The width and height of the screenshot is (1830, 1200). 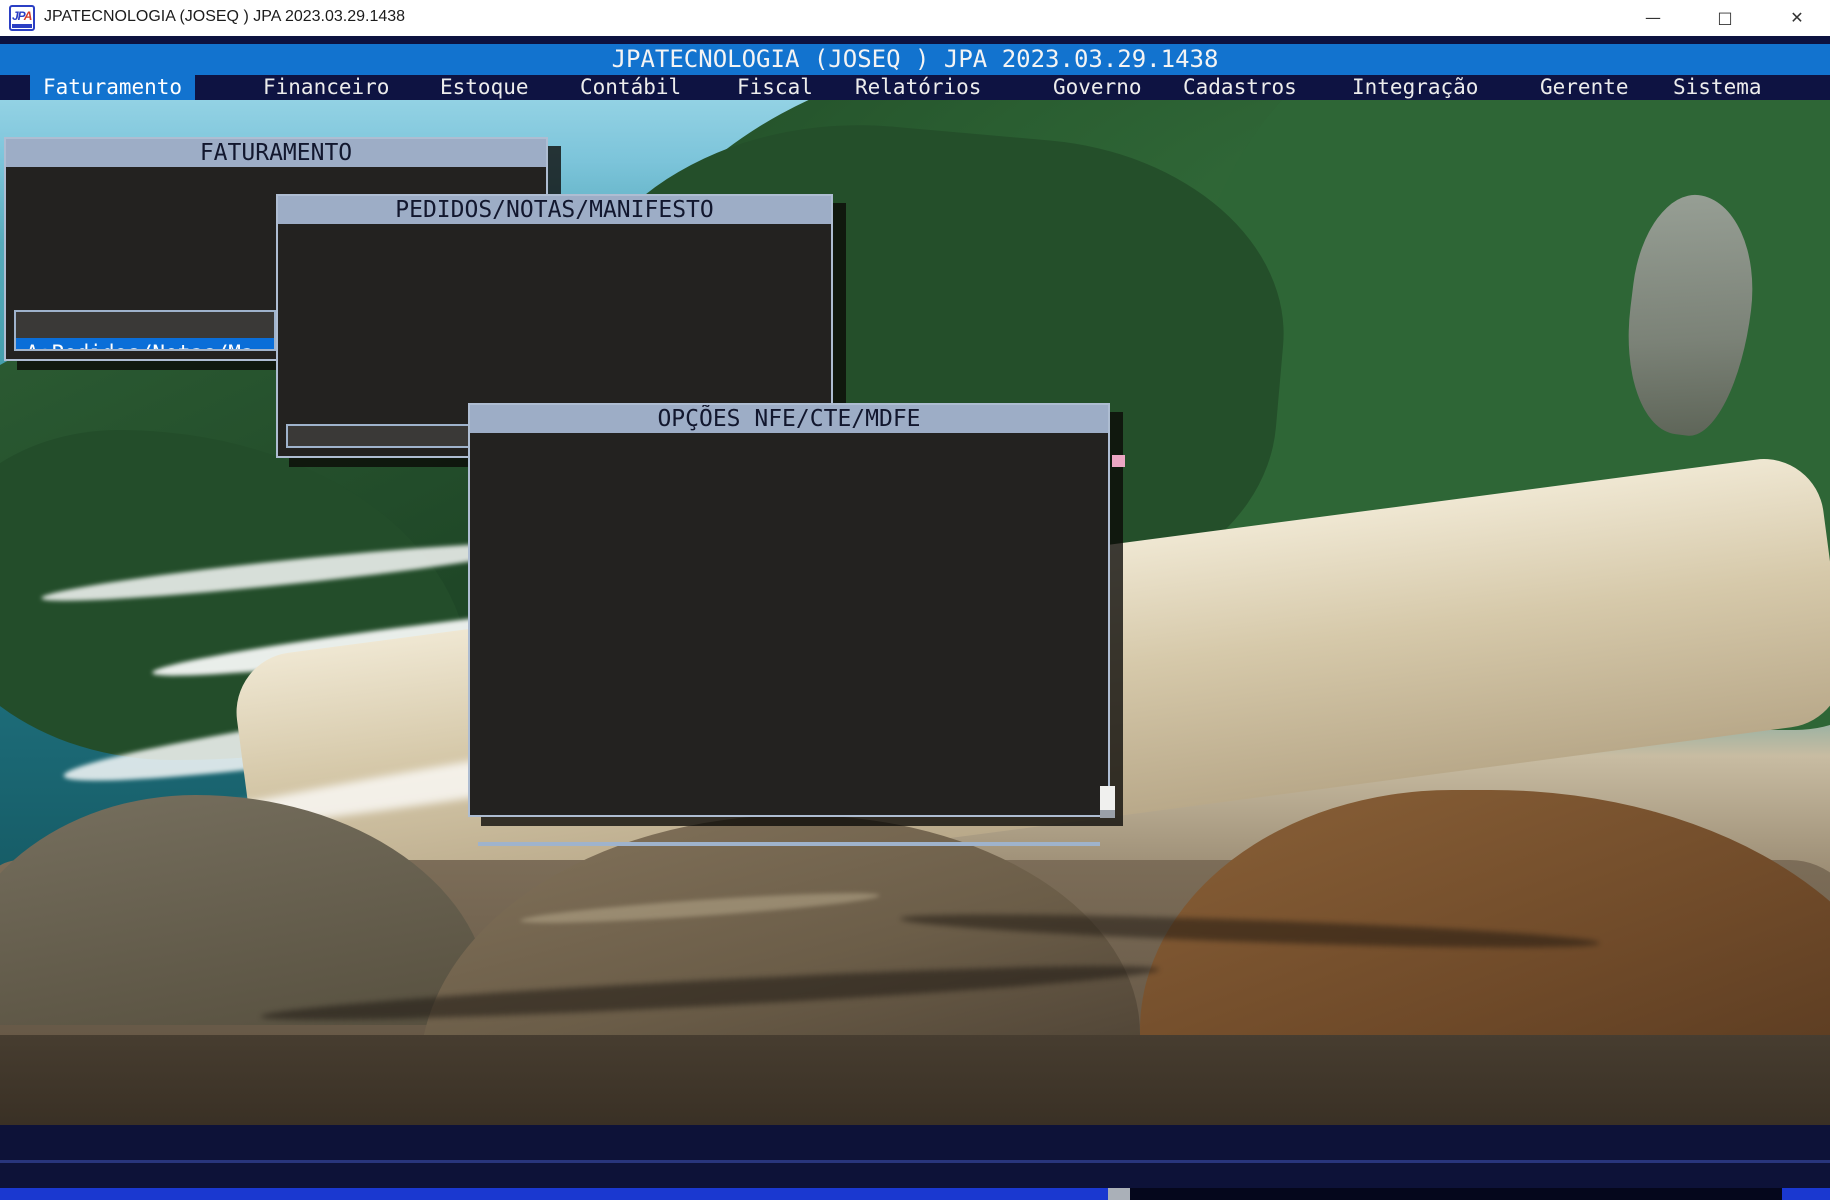 What do you see at coordinates (1456, 1194) in the screenshot?
I see `bottom-strip-dark-segment` at bounding box center [1456, 1194].